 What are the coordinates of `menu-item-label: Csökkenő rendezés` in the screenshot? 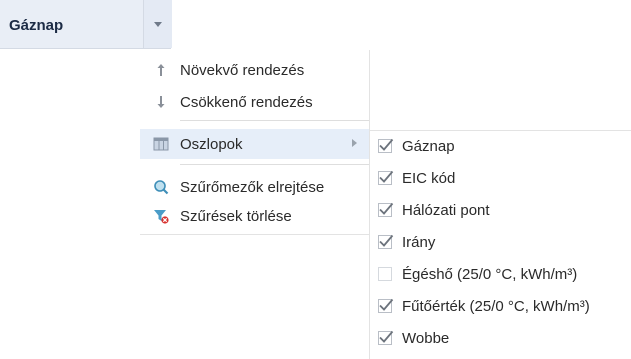 It's located at (246, 102).